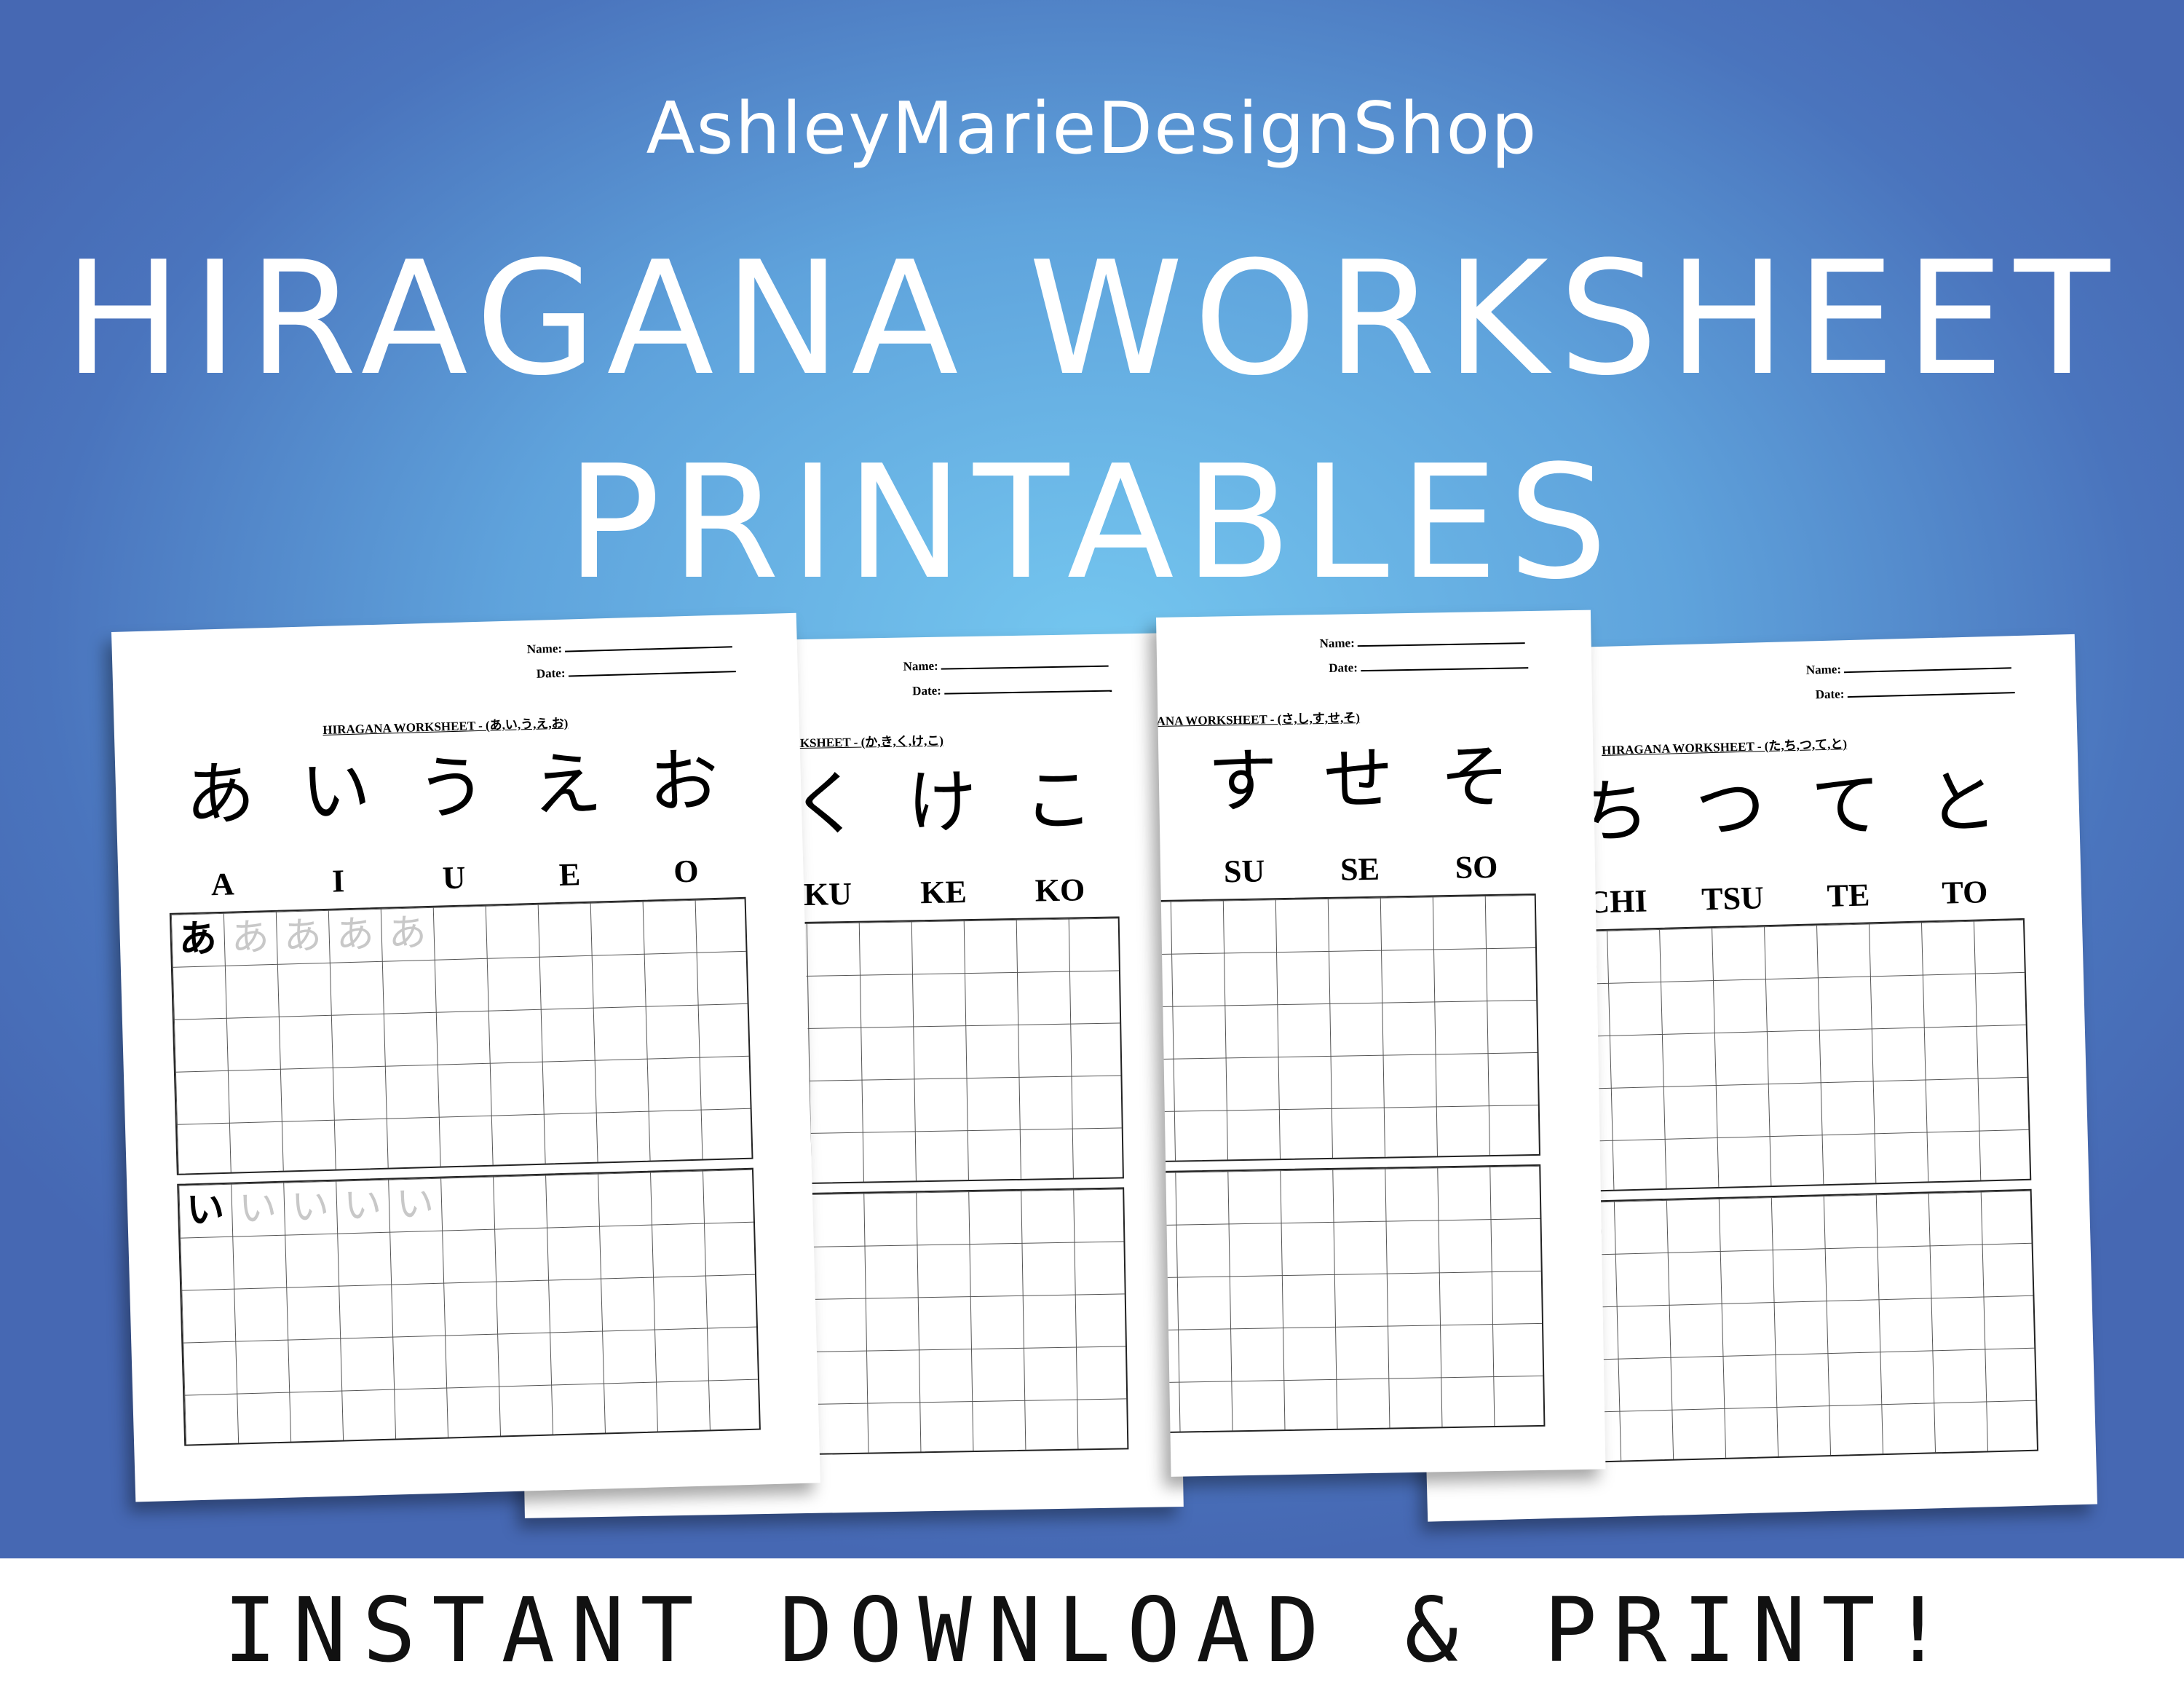 The height and width of the screenshot is (1688, 2184). Describe the element at coordinates (1962, 802) in the screenshot. I see `kana-character: と` at that location.